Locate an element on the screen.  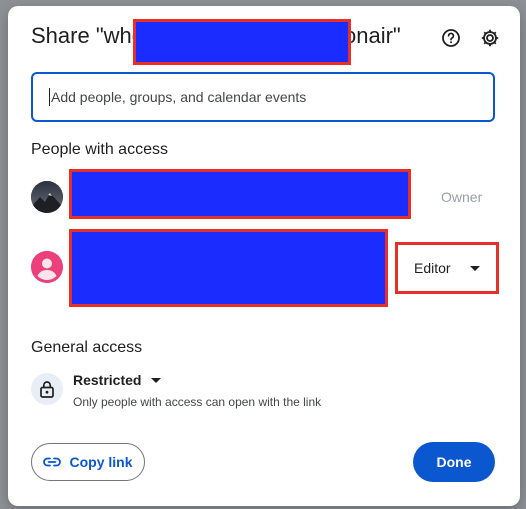
editor-avatar is located at coordinates (47, 267).